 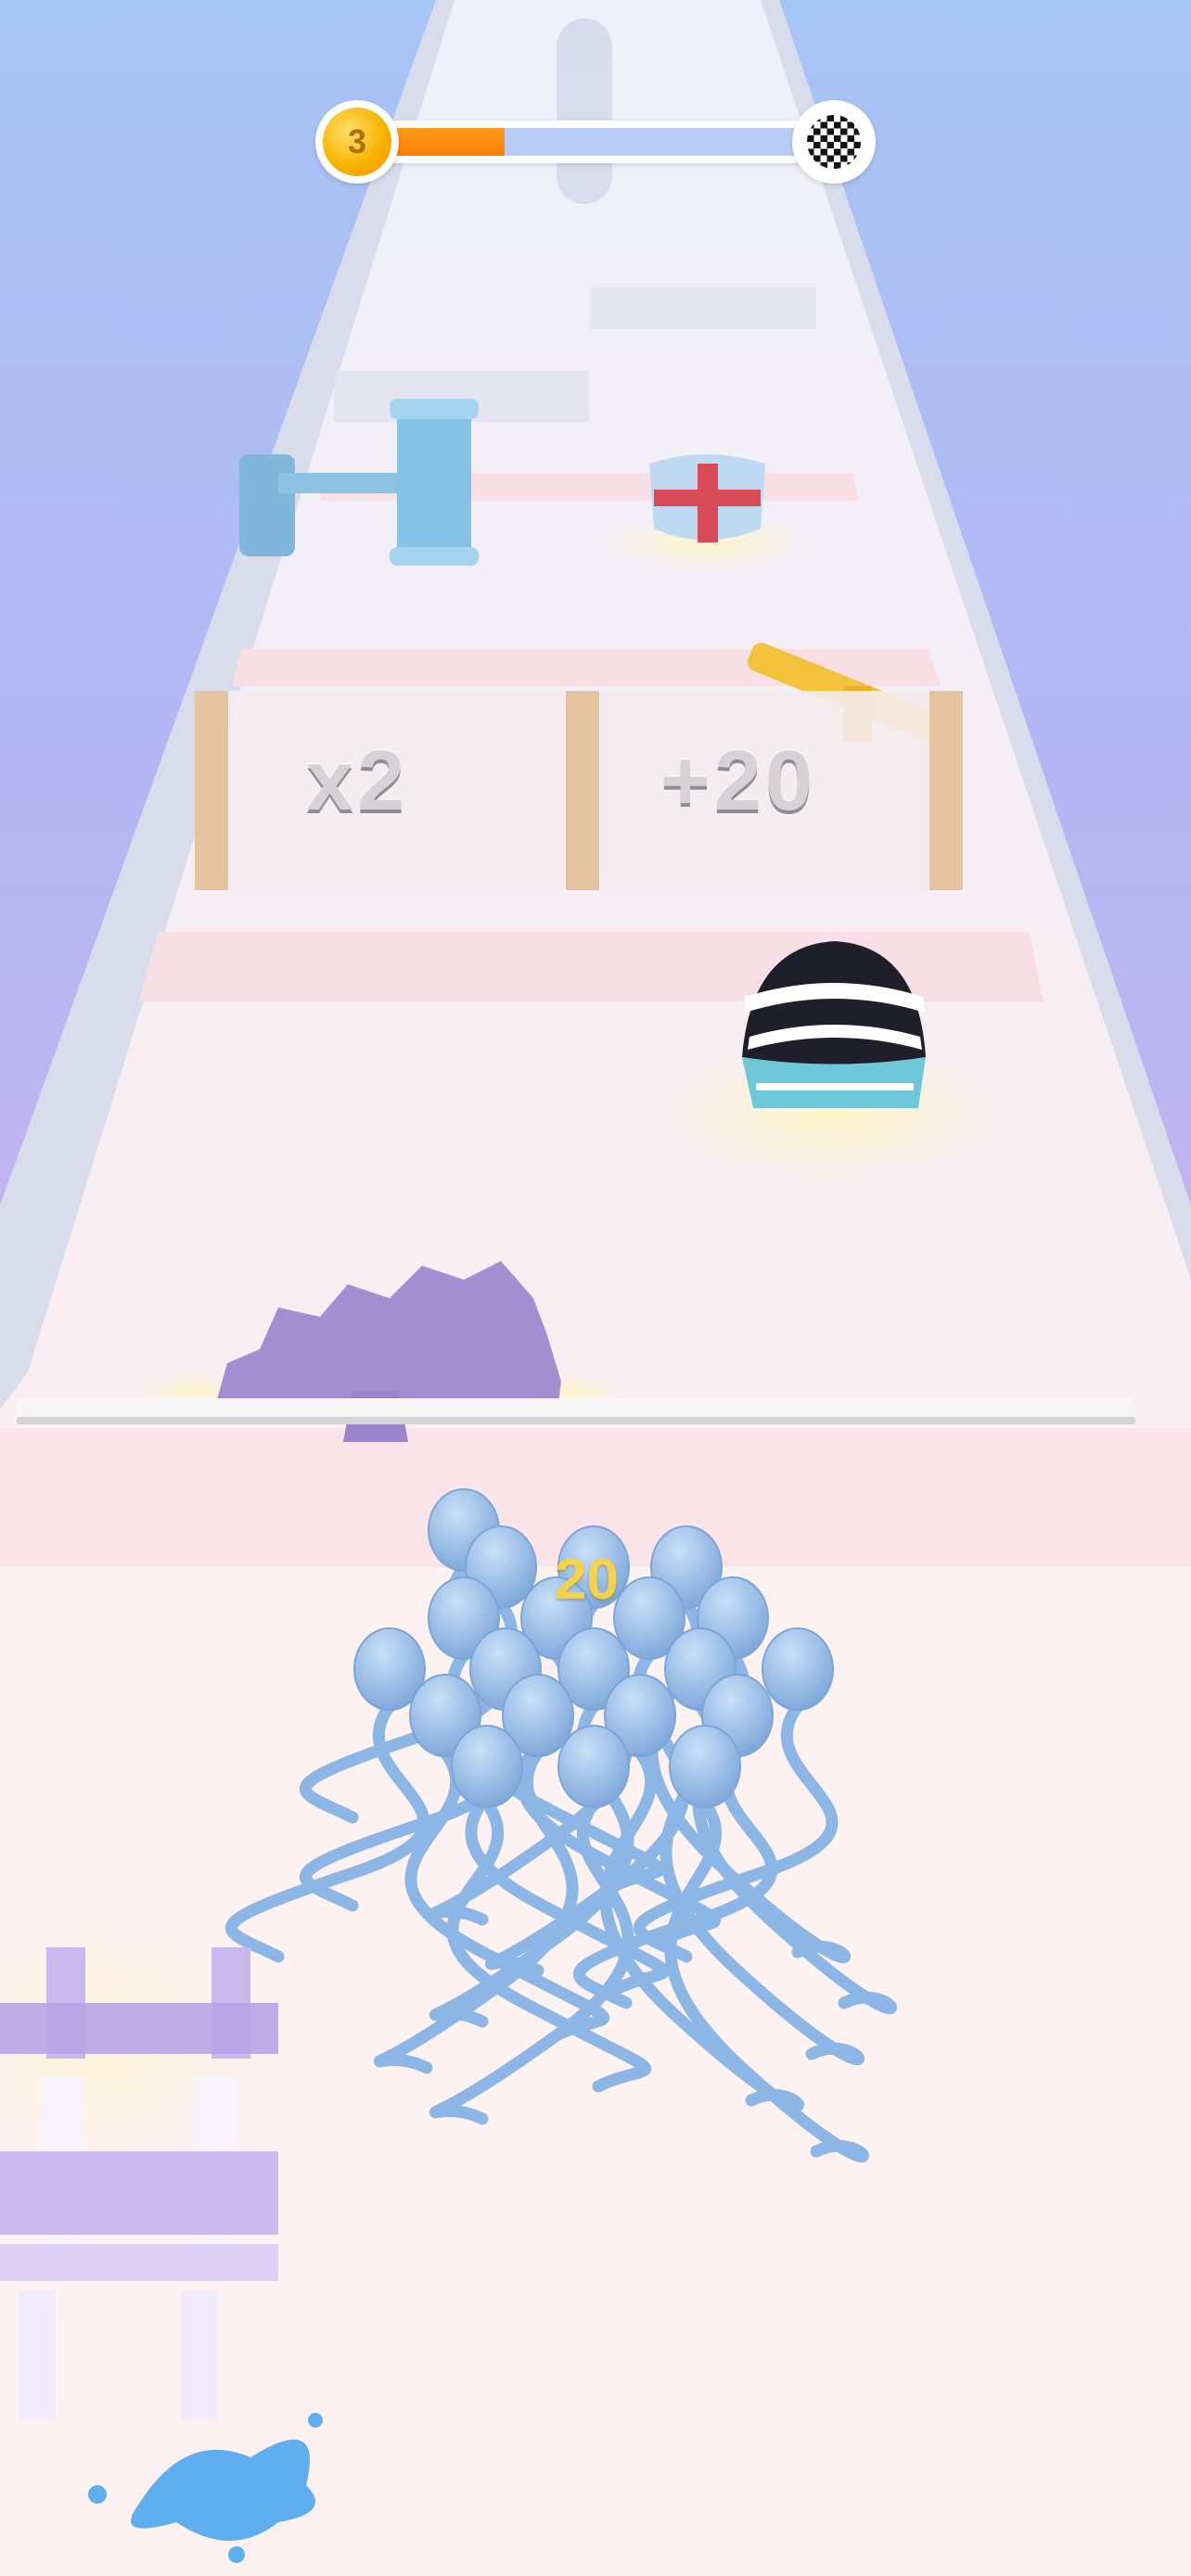 I want to click on level-number: 3, so click(x=357, y=142).